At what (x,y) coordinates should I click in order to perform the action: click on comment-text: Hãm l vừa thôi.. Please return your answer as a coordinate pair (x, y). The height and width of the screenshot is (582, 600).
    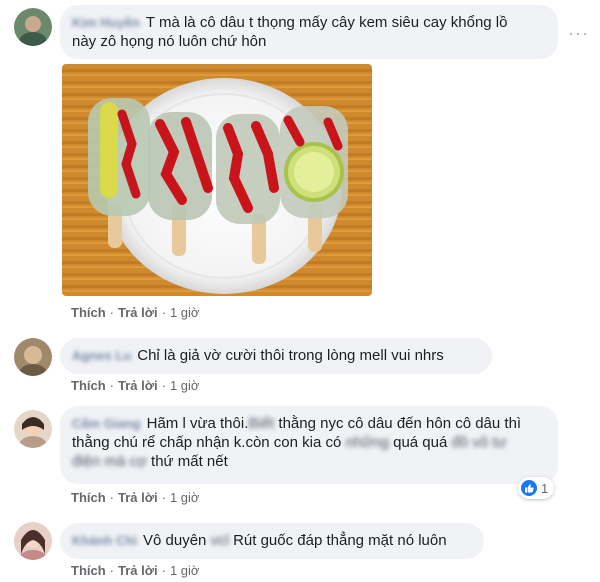
    Looking at the image, I should click on (197, 423).